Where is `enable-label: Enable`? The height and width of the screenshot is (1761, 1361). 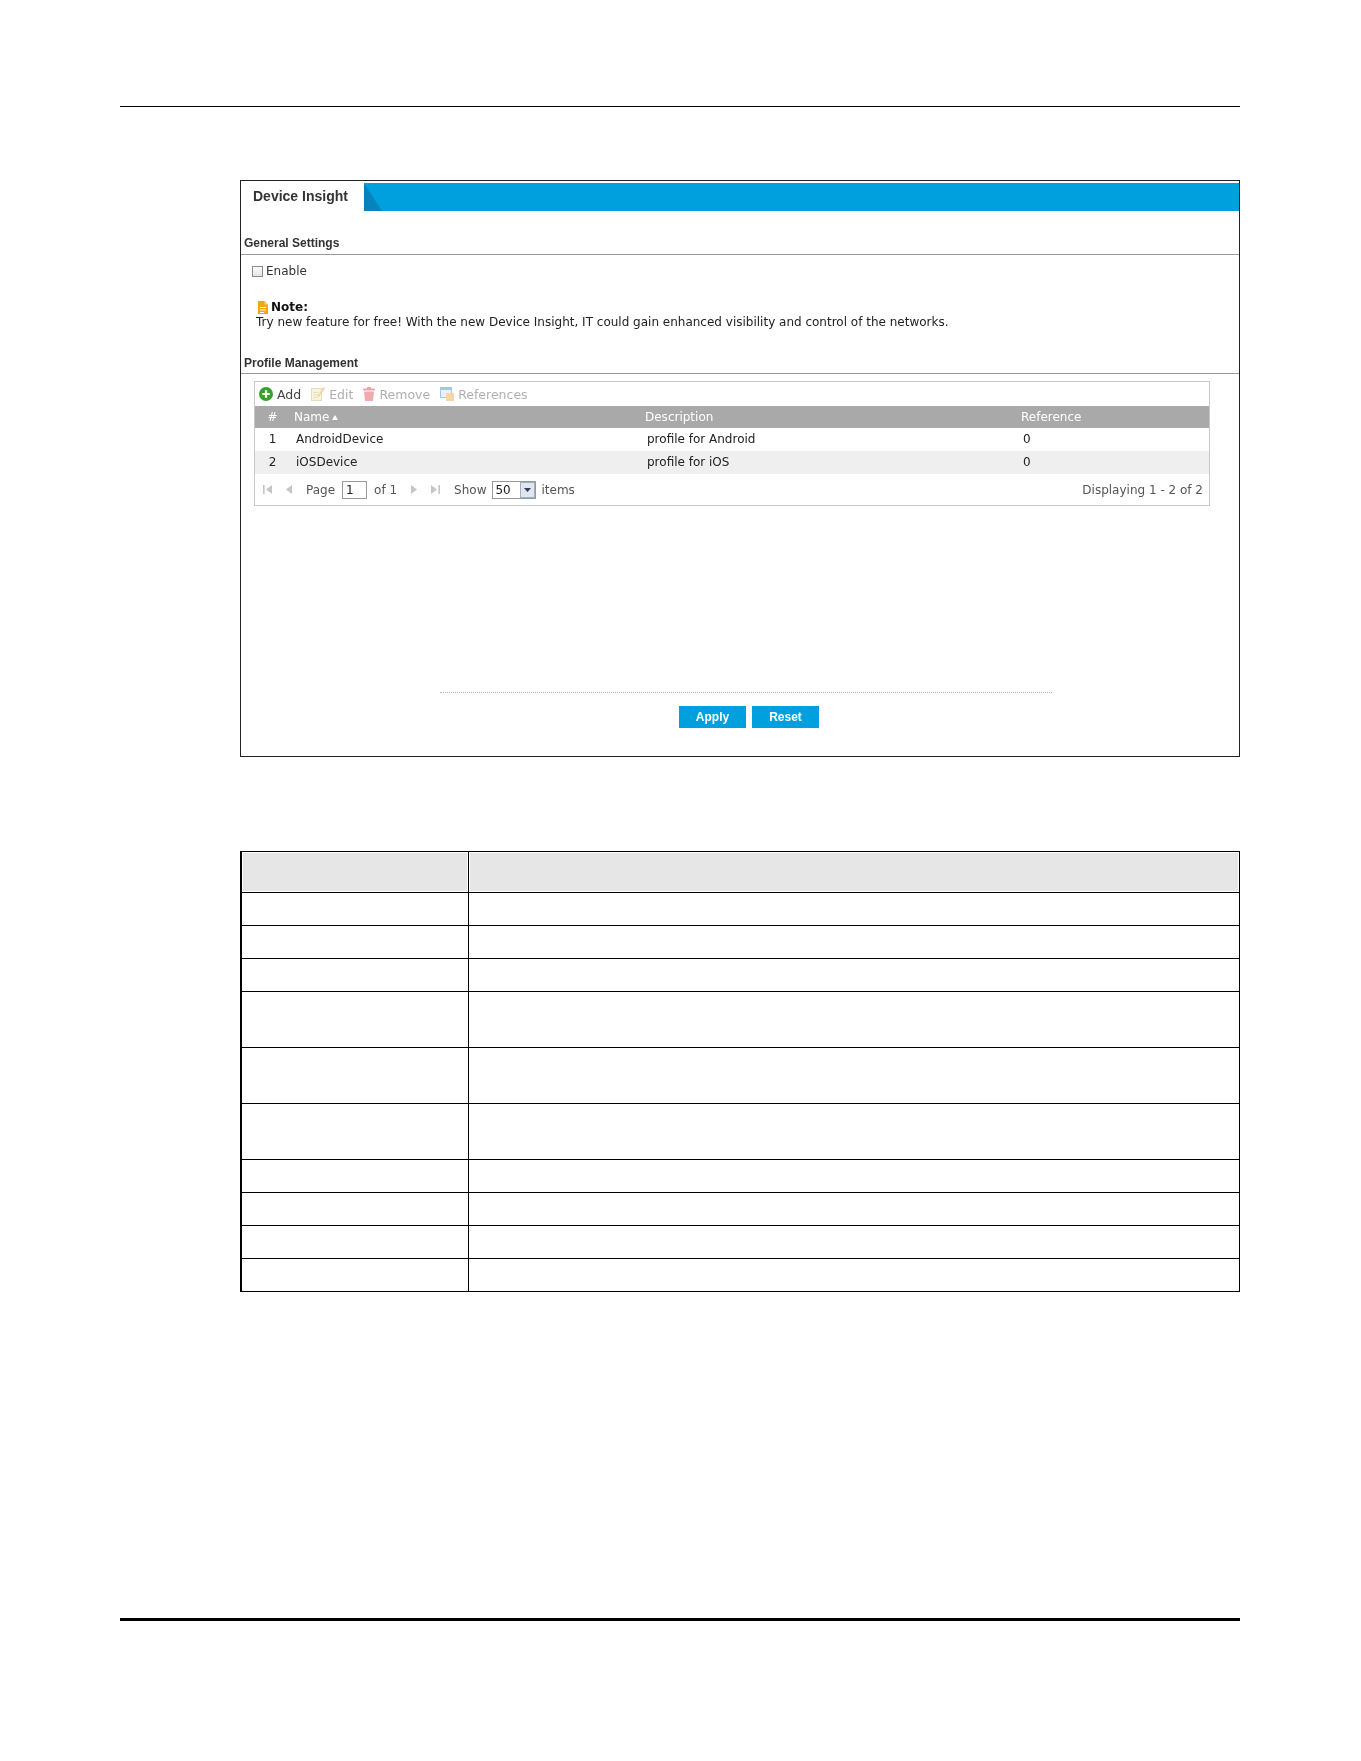
enable-label: Enable is located at coordinates (286, 271).